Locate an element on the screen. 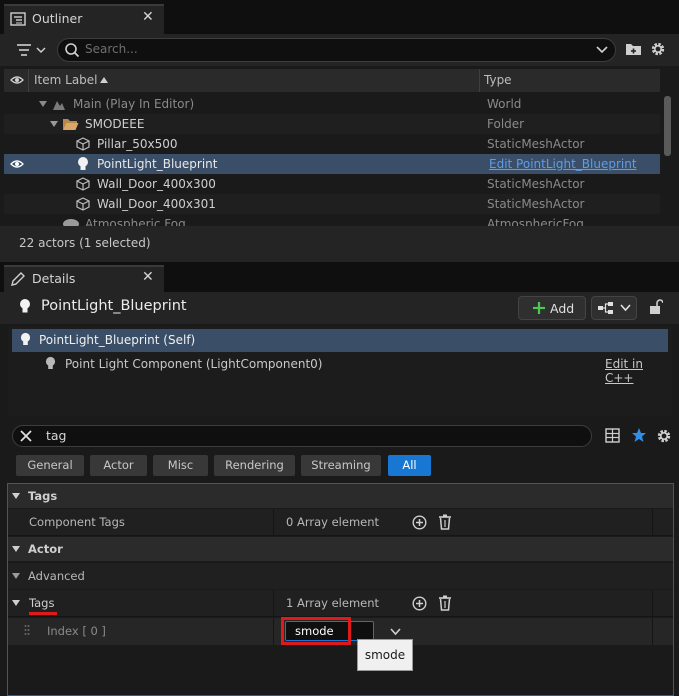  tab-all: All is located at coordinates (409, 465).